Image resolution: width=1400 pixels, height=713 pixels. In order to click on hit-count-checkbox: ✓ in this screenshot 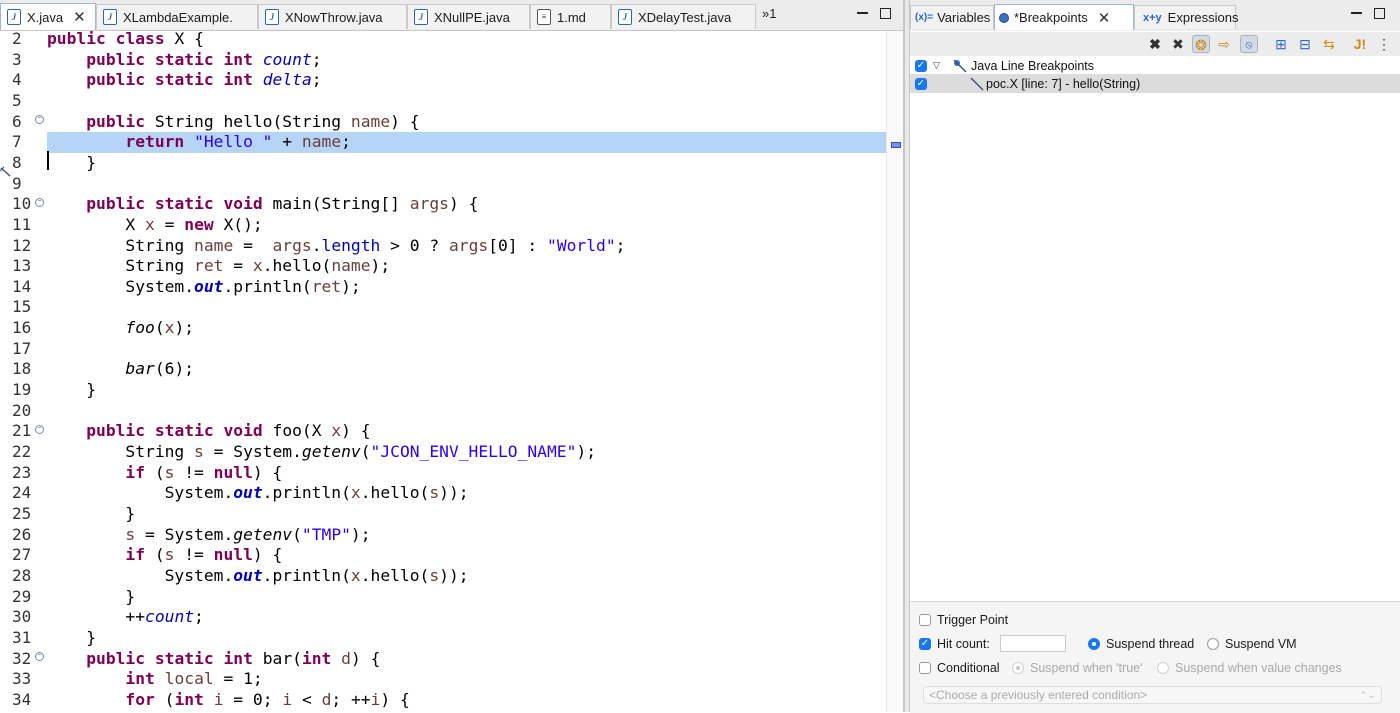, I will do `click(925, 643)`.